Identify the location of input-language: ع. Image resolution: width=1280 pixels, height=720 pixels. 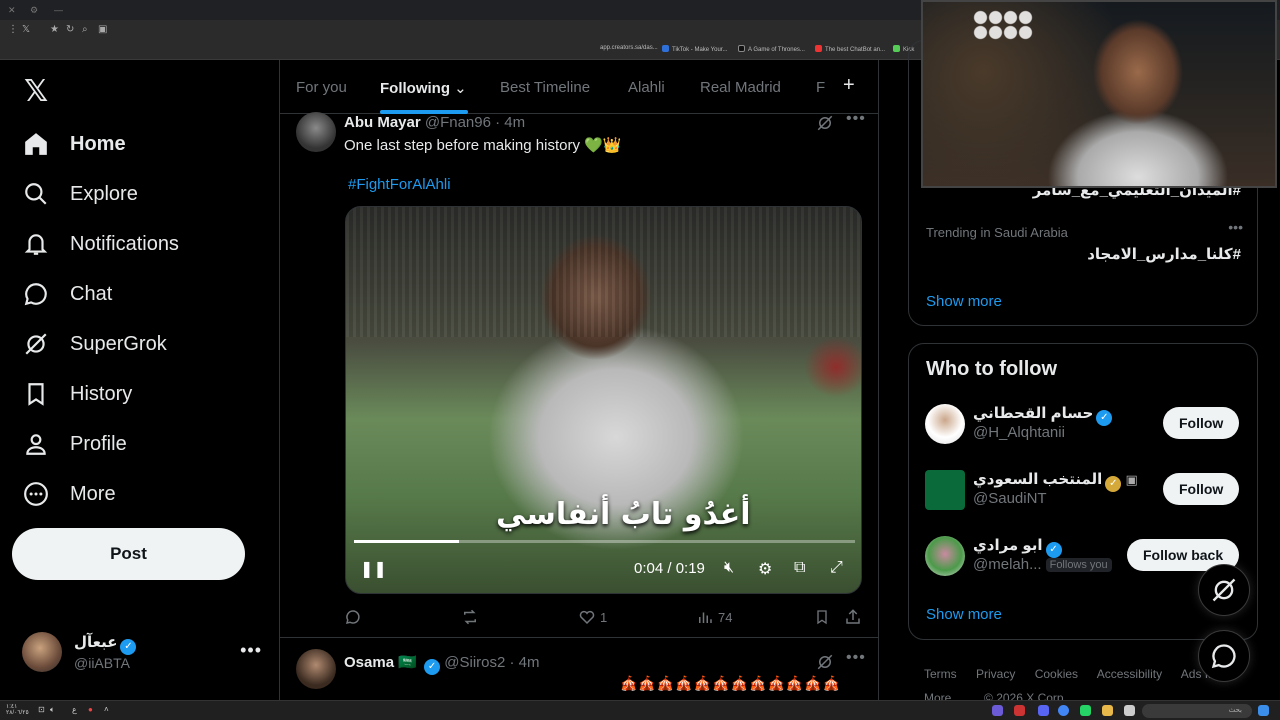
(74, 709).